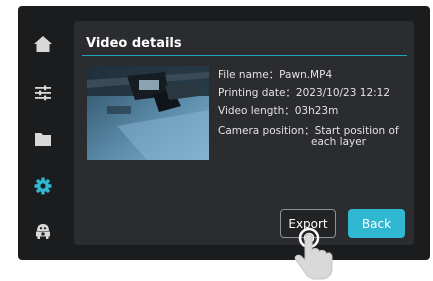  I want to click on video-thumbnail-image, so click(148, 113).